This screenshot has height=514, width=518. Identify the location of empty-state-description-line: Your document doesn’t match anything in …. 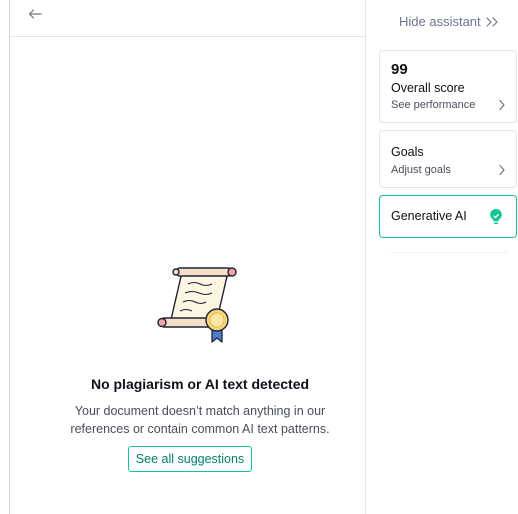
(200, 411).